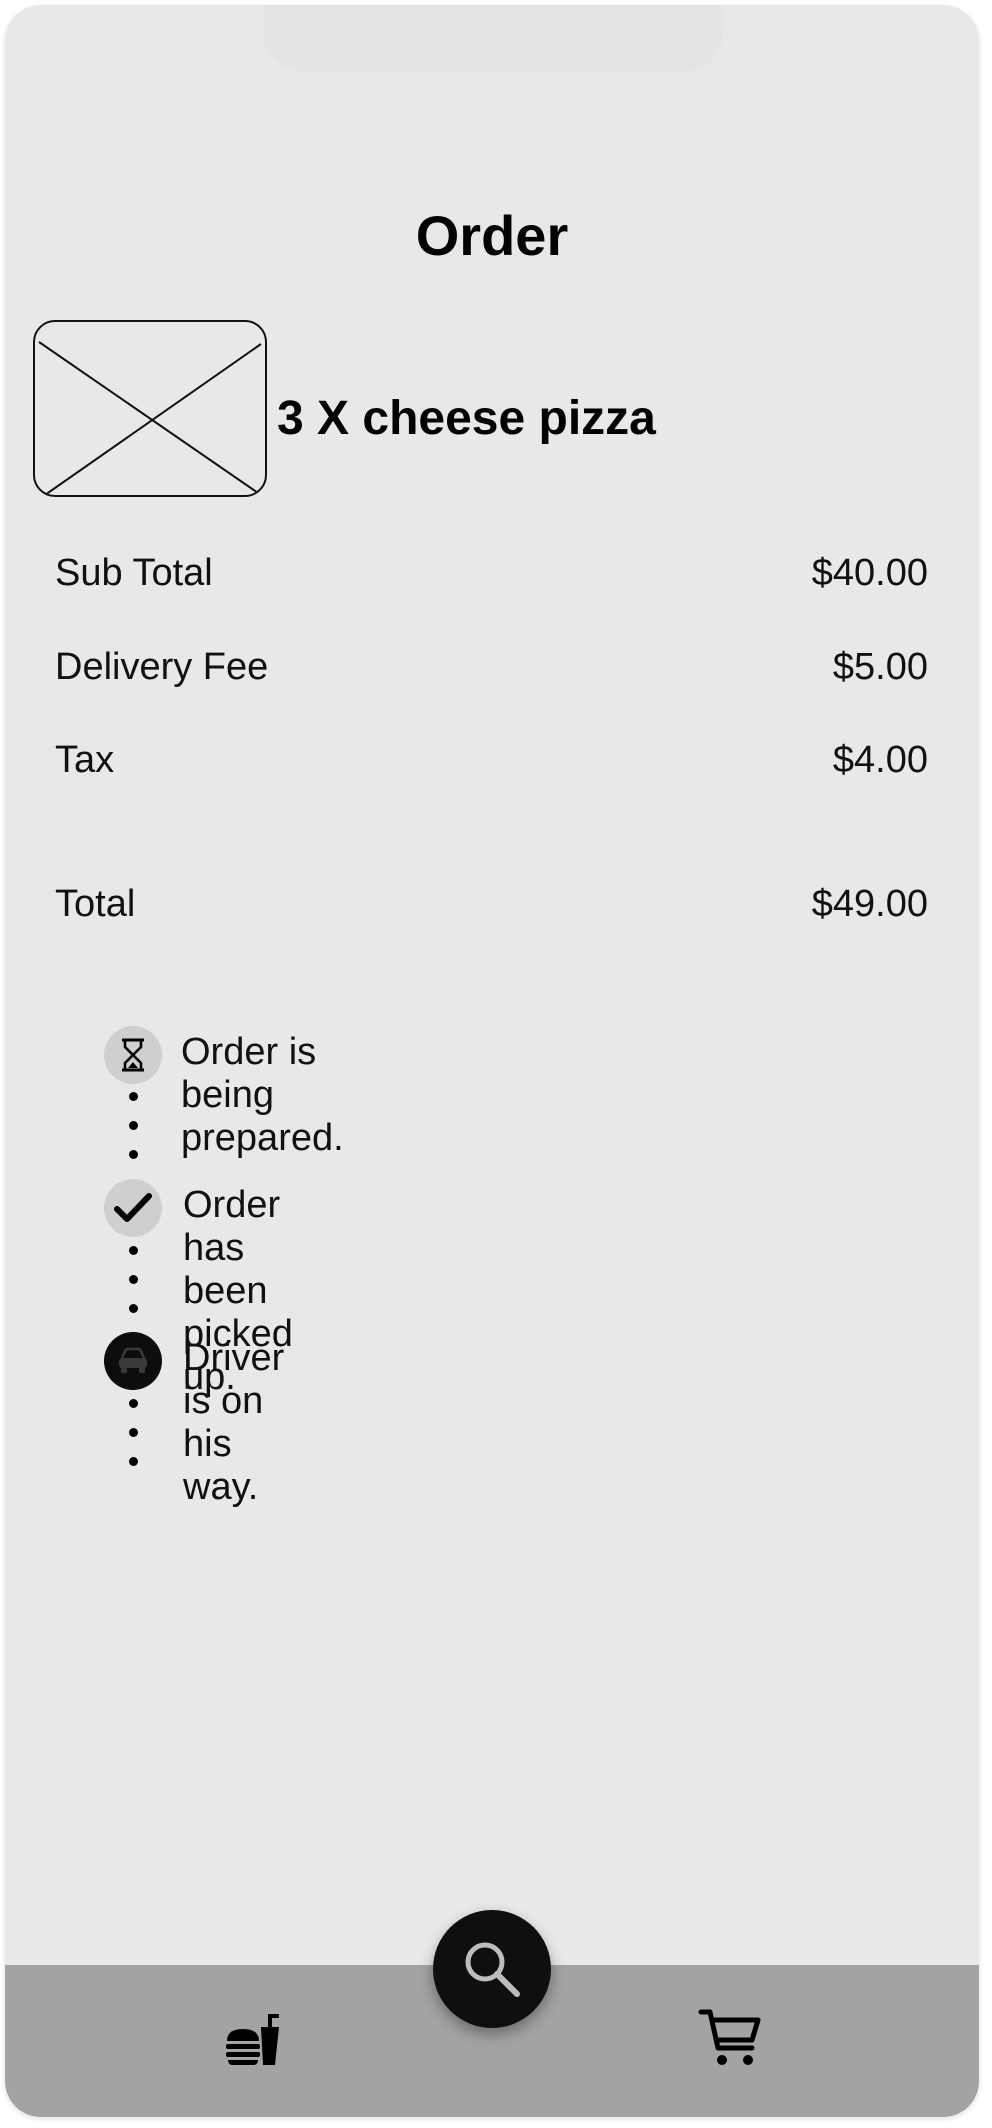  What do you see at coordinates (493, 38) in the screenshot?
I see `device-notch` at bounding box center [493, 38].